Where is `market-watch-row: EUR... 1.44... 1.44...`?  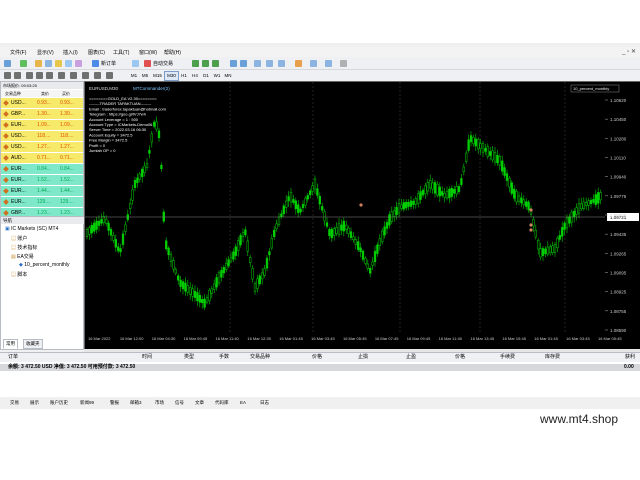
market-watch-row: EUR... 1.44... 1.44... is located at coordinates (42, 191).